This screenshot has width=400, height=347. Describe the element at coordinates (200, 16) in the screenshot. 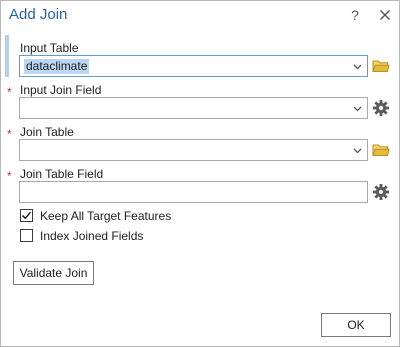

I see `title-bar: Add Join ?` at that location.